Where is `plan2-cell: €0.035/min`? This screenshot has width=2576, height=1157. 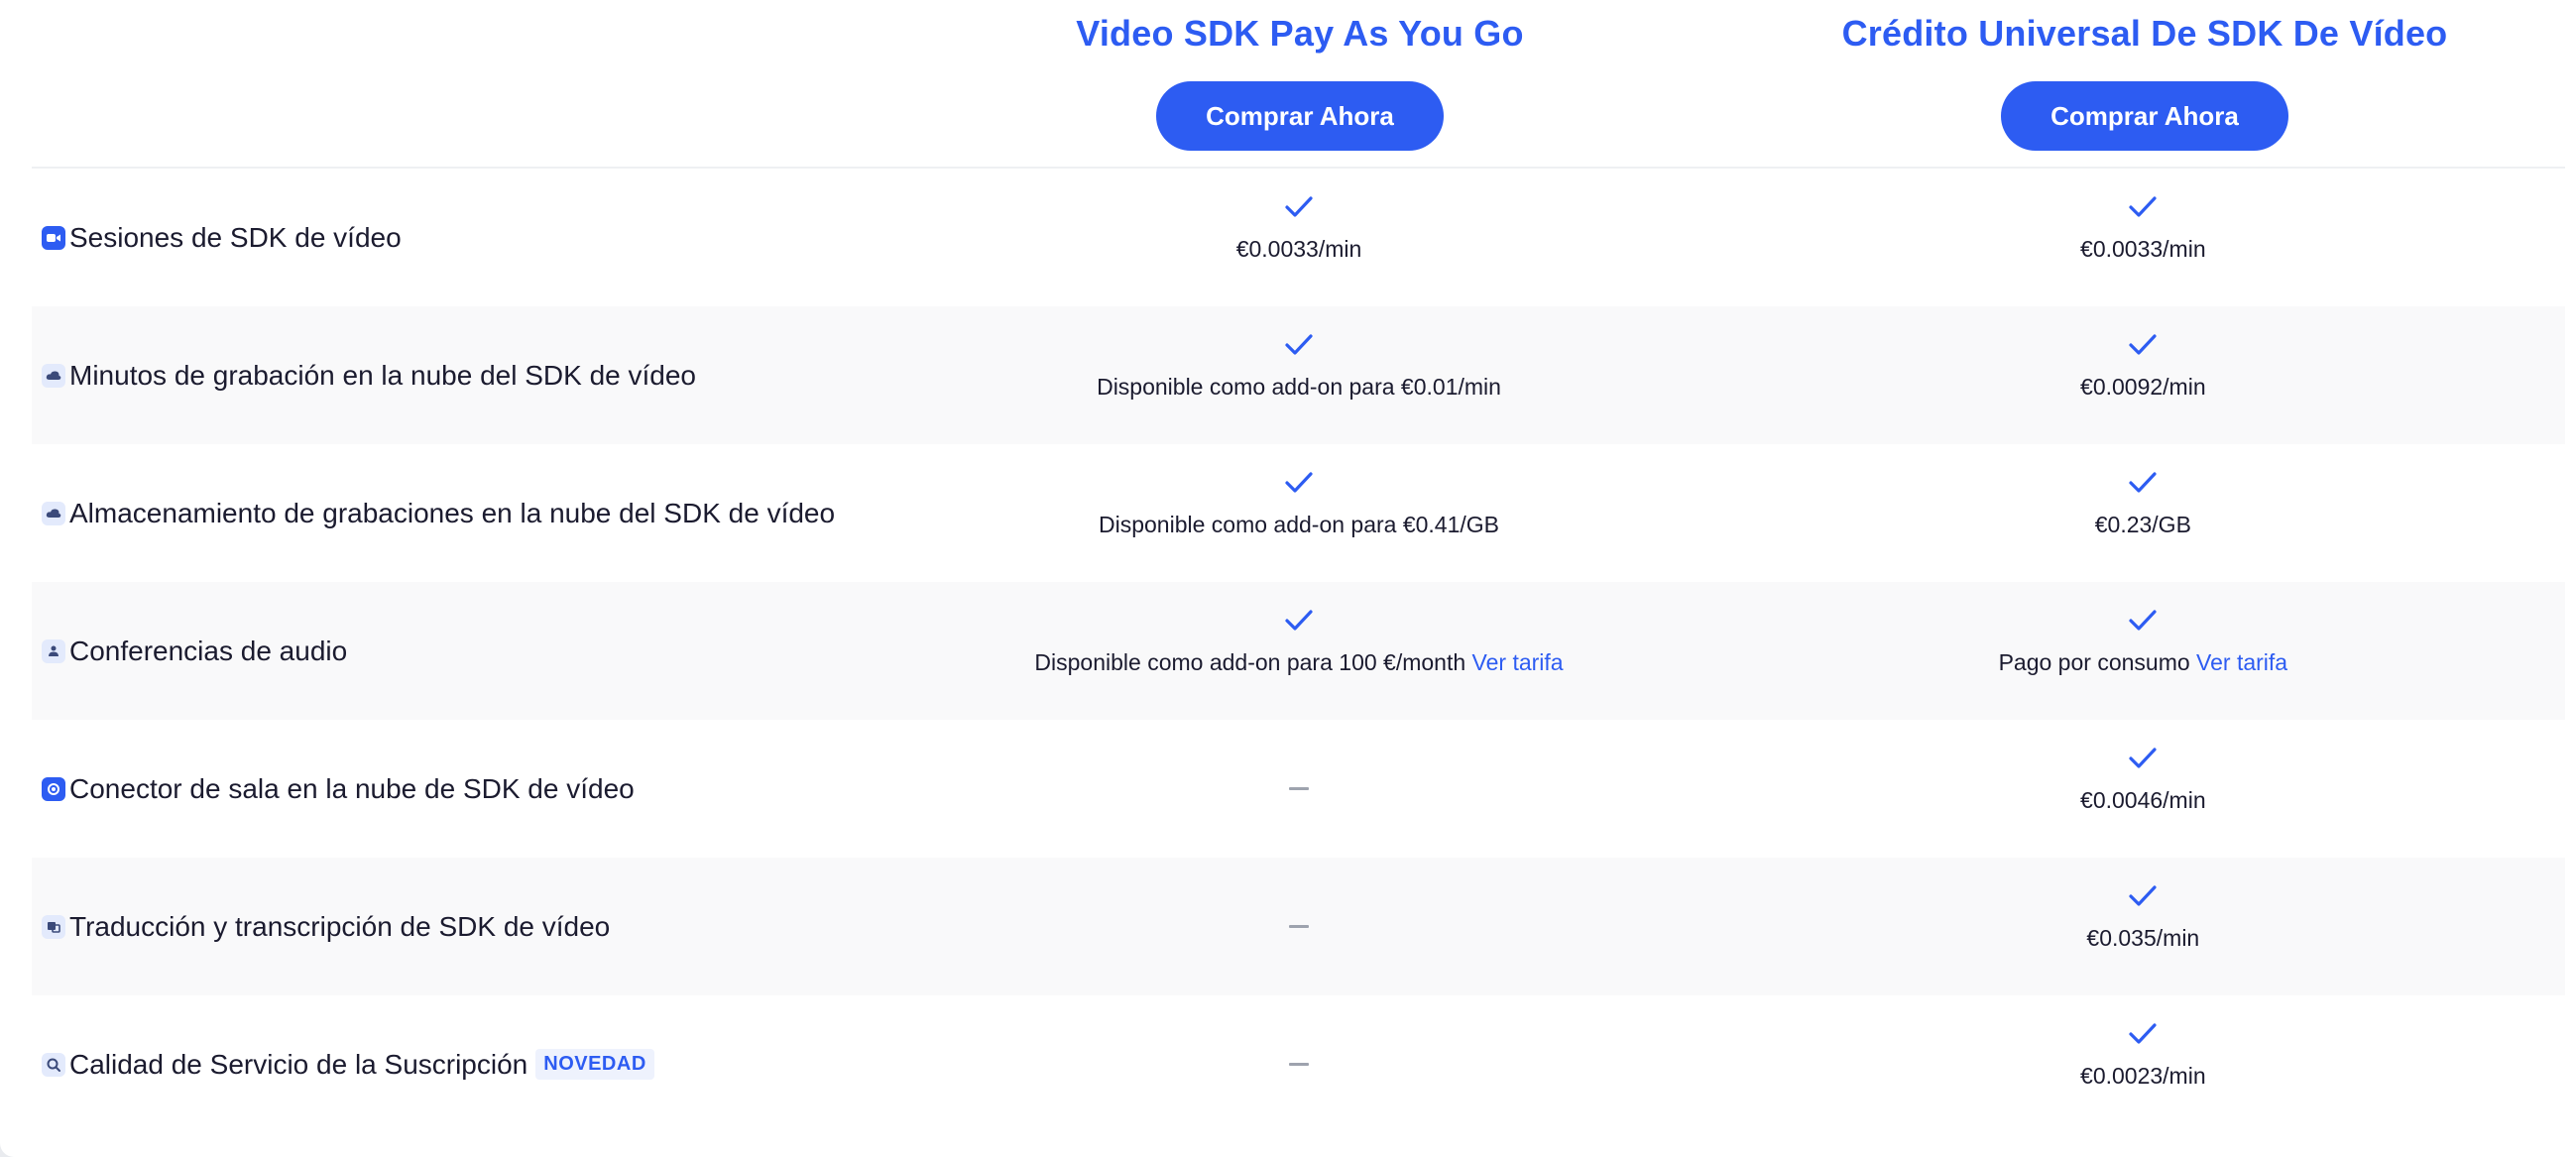 plan2-cell: €0.035/min is located at coordinates (2143, 927).